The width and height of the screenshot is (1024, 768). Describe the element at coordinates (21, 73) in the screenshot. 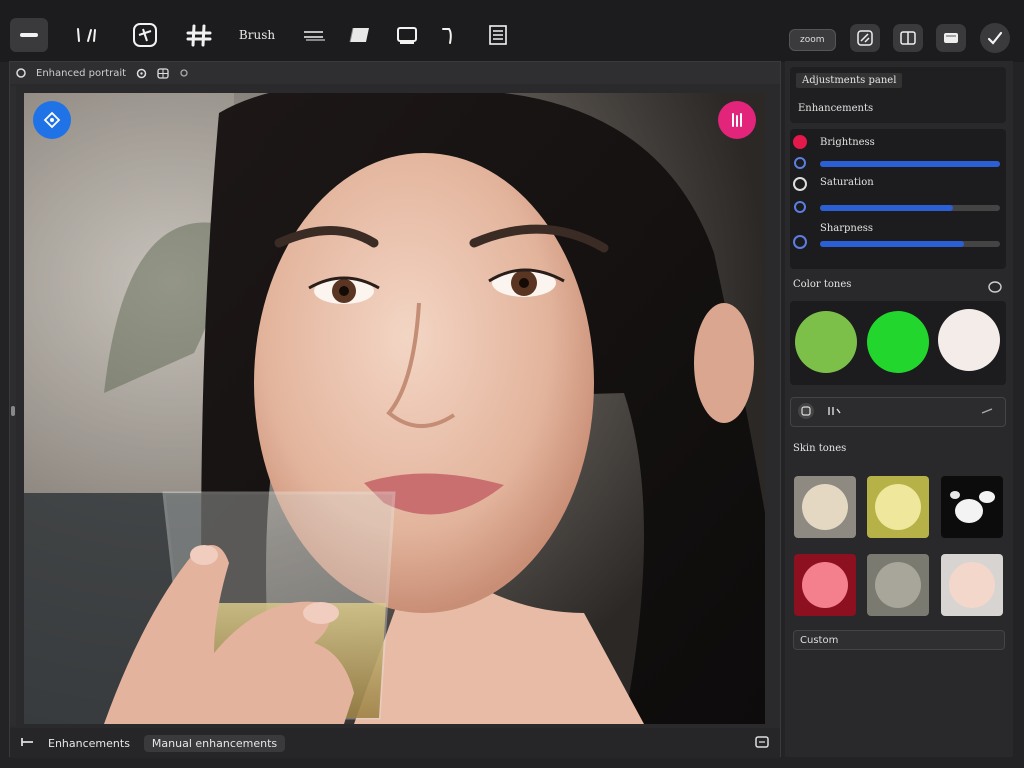

I see `circle-icon` at that location.